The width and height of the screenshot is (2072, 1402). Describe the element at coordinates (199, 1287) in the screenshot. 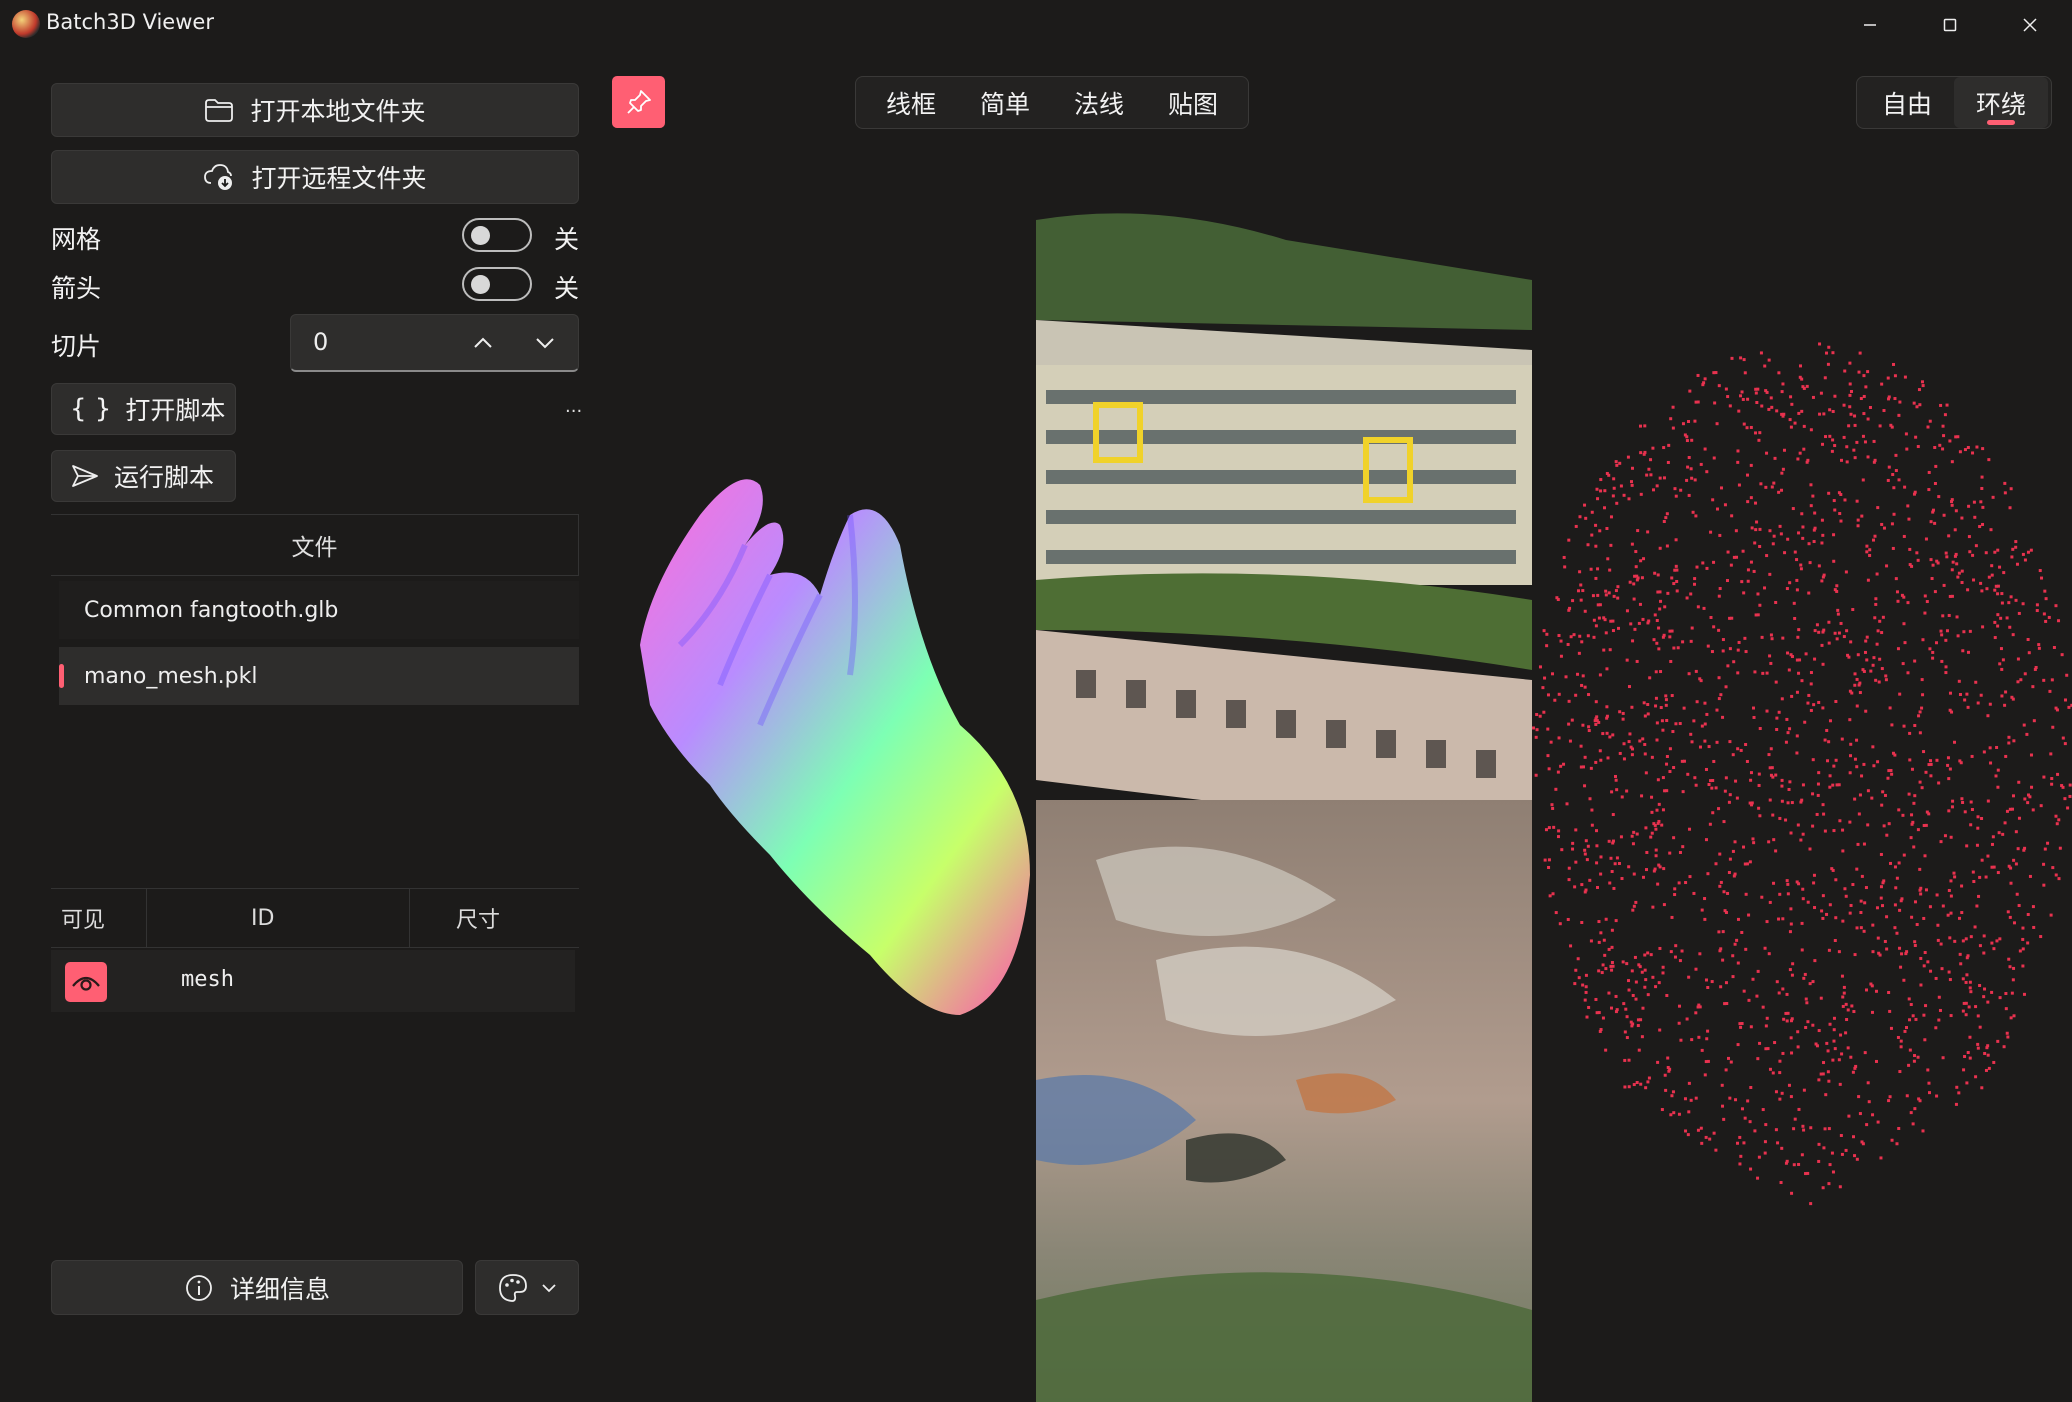

I see `info-icon` at that location.